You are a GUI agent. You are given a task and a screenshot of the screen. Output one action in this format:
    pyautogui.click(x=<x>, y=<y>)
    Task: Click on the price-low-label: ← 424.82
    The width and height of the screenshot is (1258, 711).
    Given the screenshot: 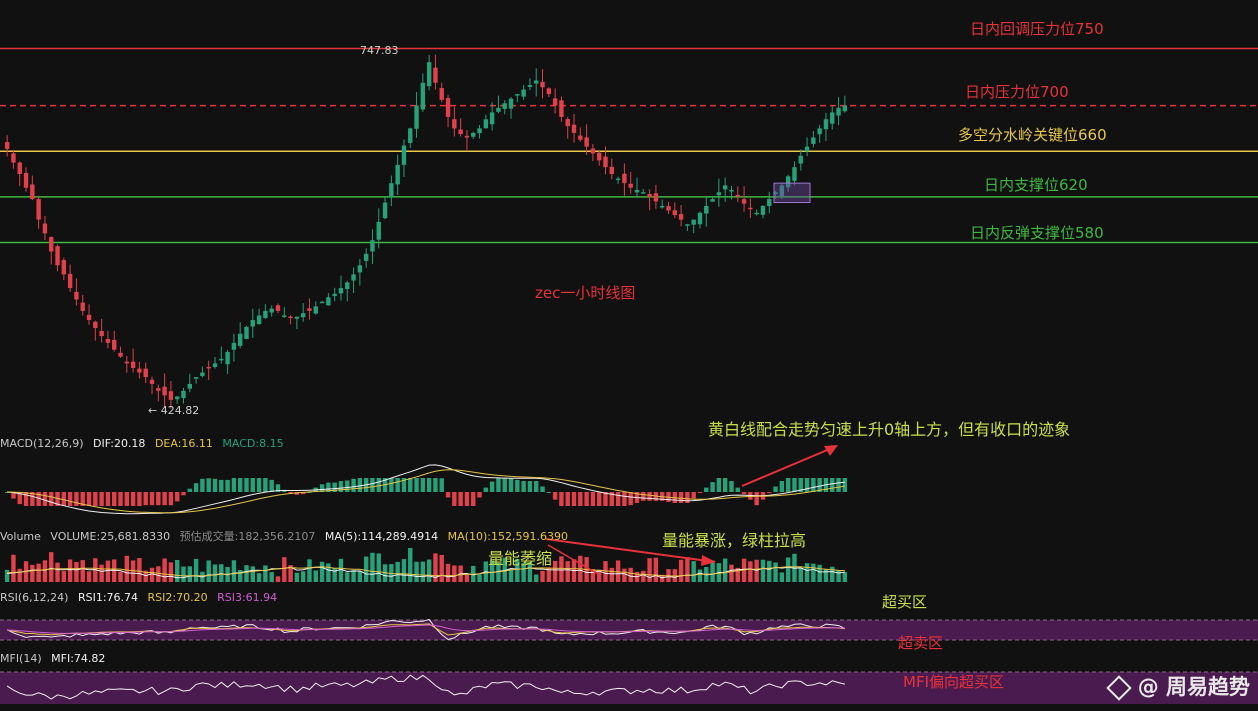 What is the action you would take?
    pyautogui.click(x=174, y=410)
    